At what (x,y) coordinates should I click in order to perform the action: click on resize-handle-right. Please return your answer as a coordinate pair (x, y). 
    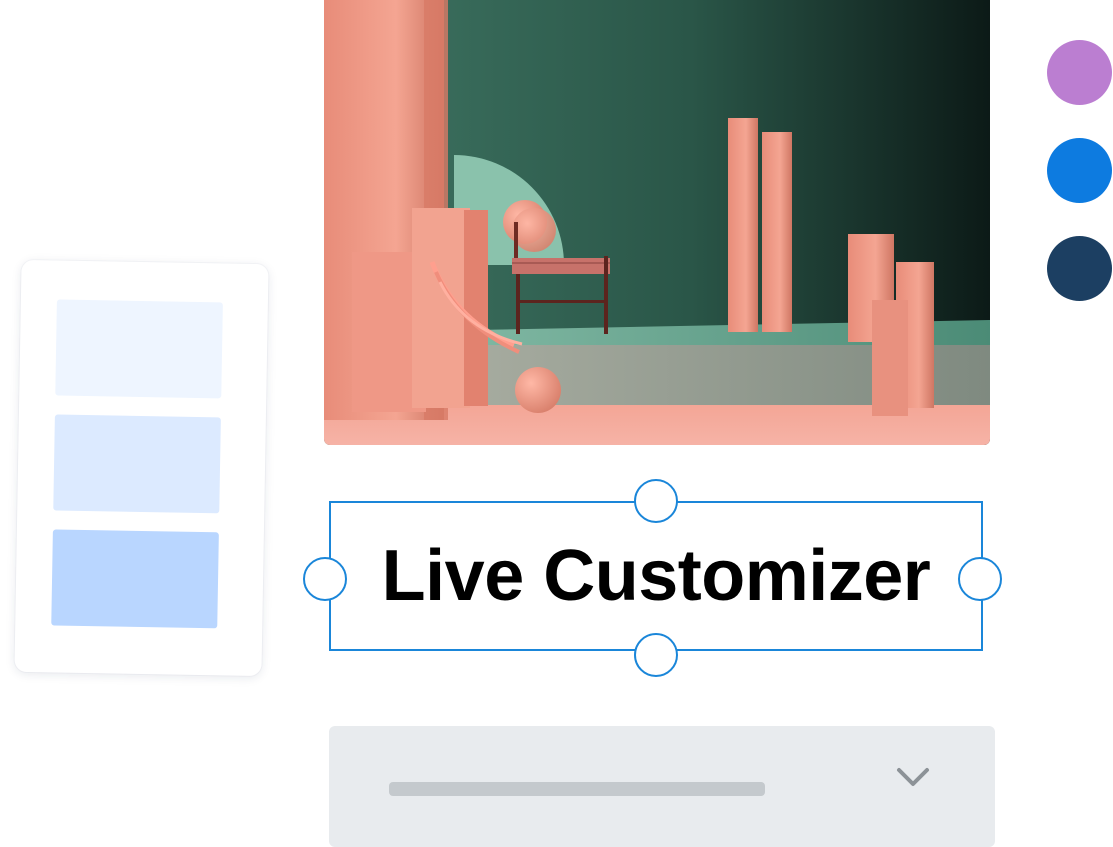
    Looking at the image, I should click on (980, 579).